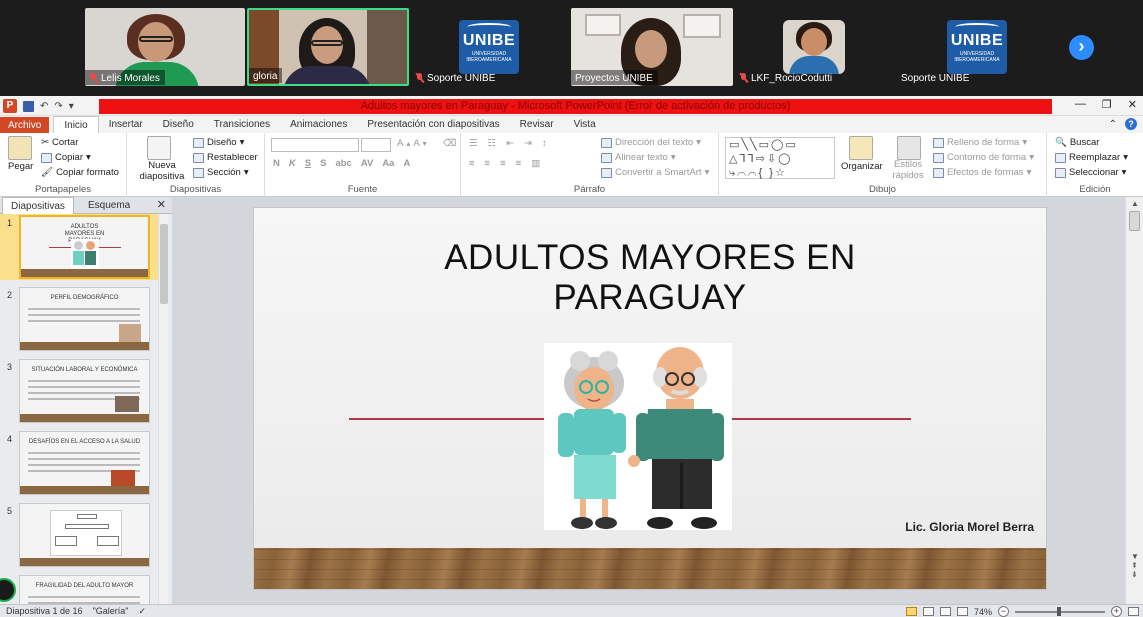 The height and width of the screenshot is (617, 1143). I want to click on font-format-buttons: N K S S abc AV Aa A, so click(341, 163).